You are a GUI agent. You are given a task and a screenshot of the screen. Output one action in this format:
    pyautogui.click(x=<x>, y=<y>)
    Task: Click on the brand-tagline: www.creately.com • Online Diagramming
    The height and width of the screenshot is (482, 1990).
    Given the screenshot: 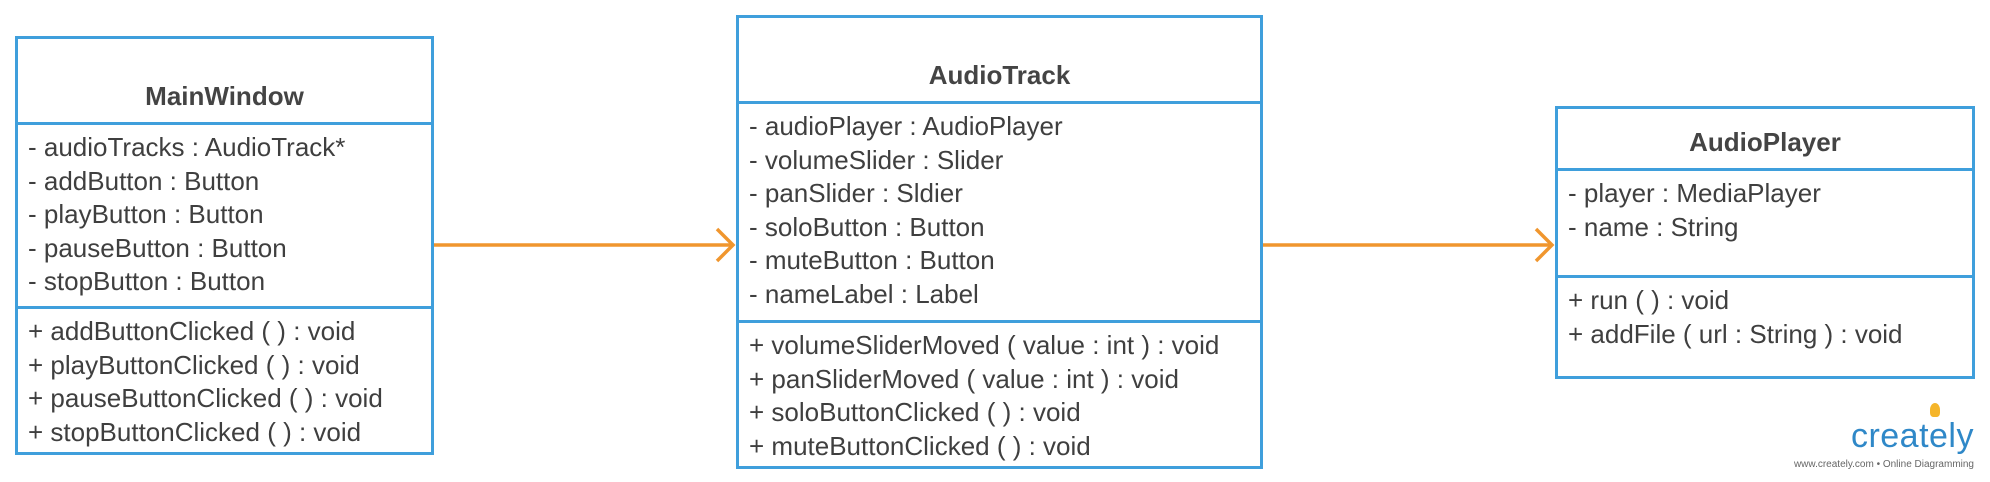 What is the action you would take?
    pyautogui.click(x=1883, y=464)
    